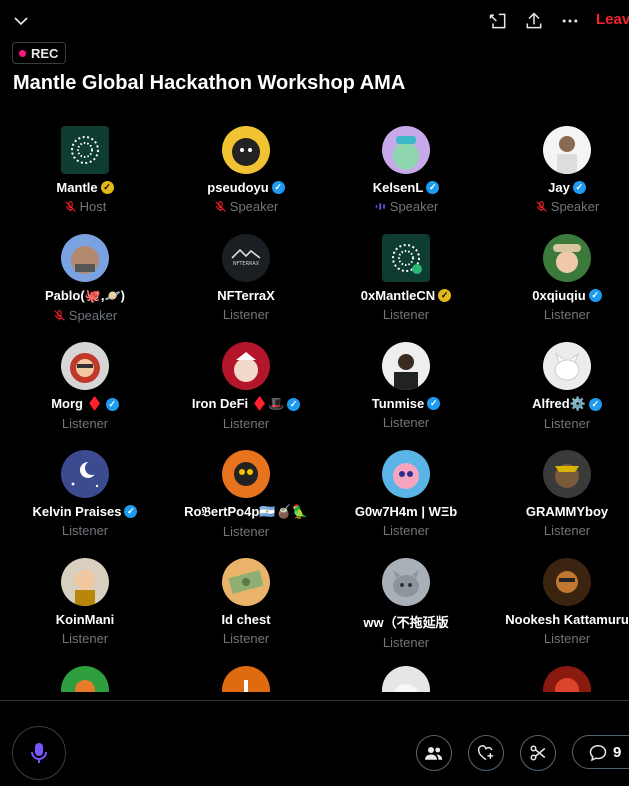 The image size is (629, 786). What do you see at coordinates (39, 753) in the screenshot?
I see `microphone-button` at bounding box center [39, 753].